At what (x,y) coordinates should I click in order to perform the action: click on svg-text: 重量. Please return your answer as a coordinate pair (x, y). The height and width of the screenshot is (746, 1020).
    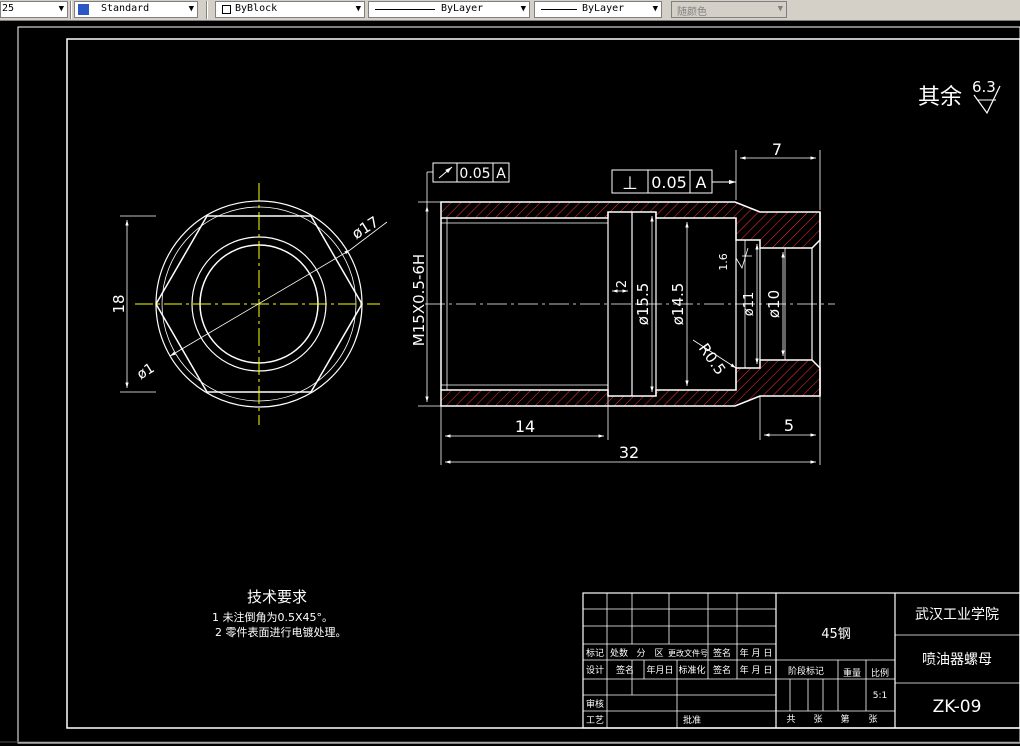
    Looking at the image, I should click on (852, 673).